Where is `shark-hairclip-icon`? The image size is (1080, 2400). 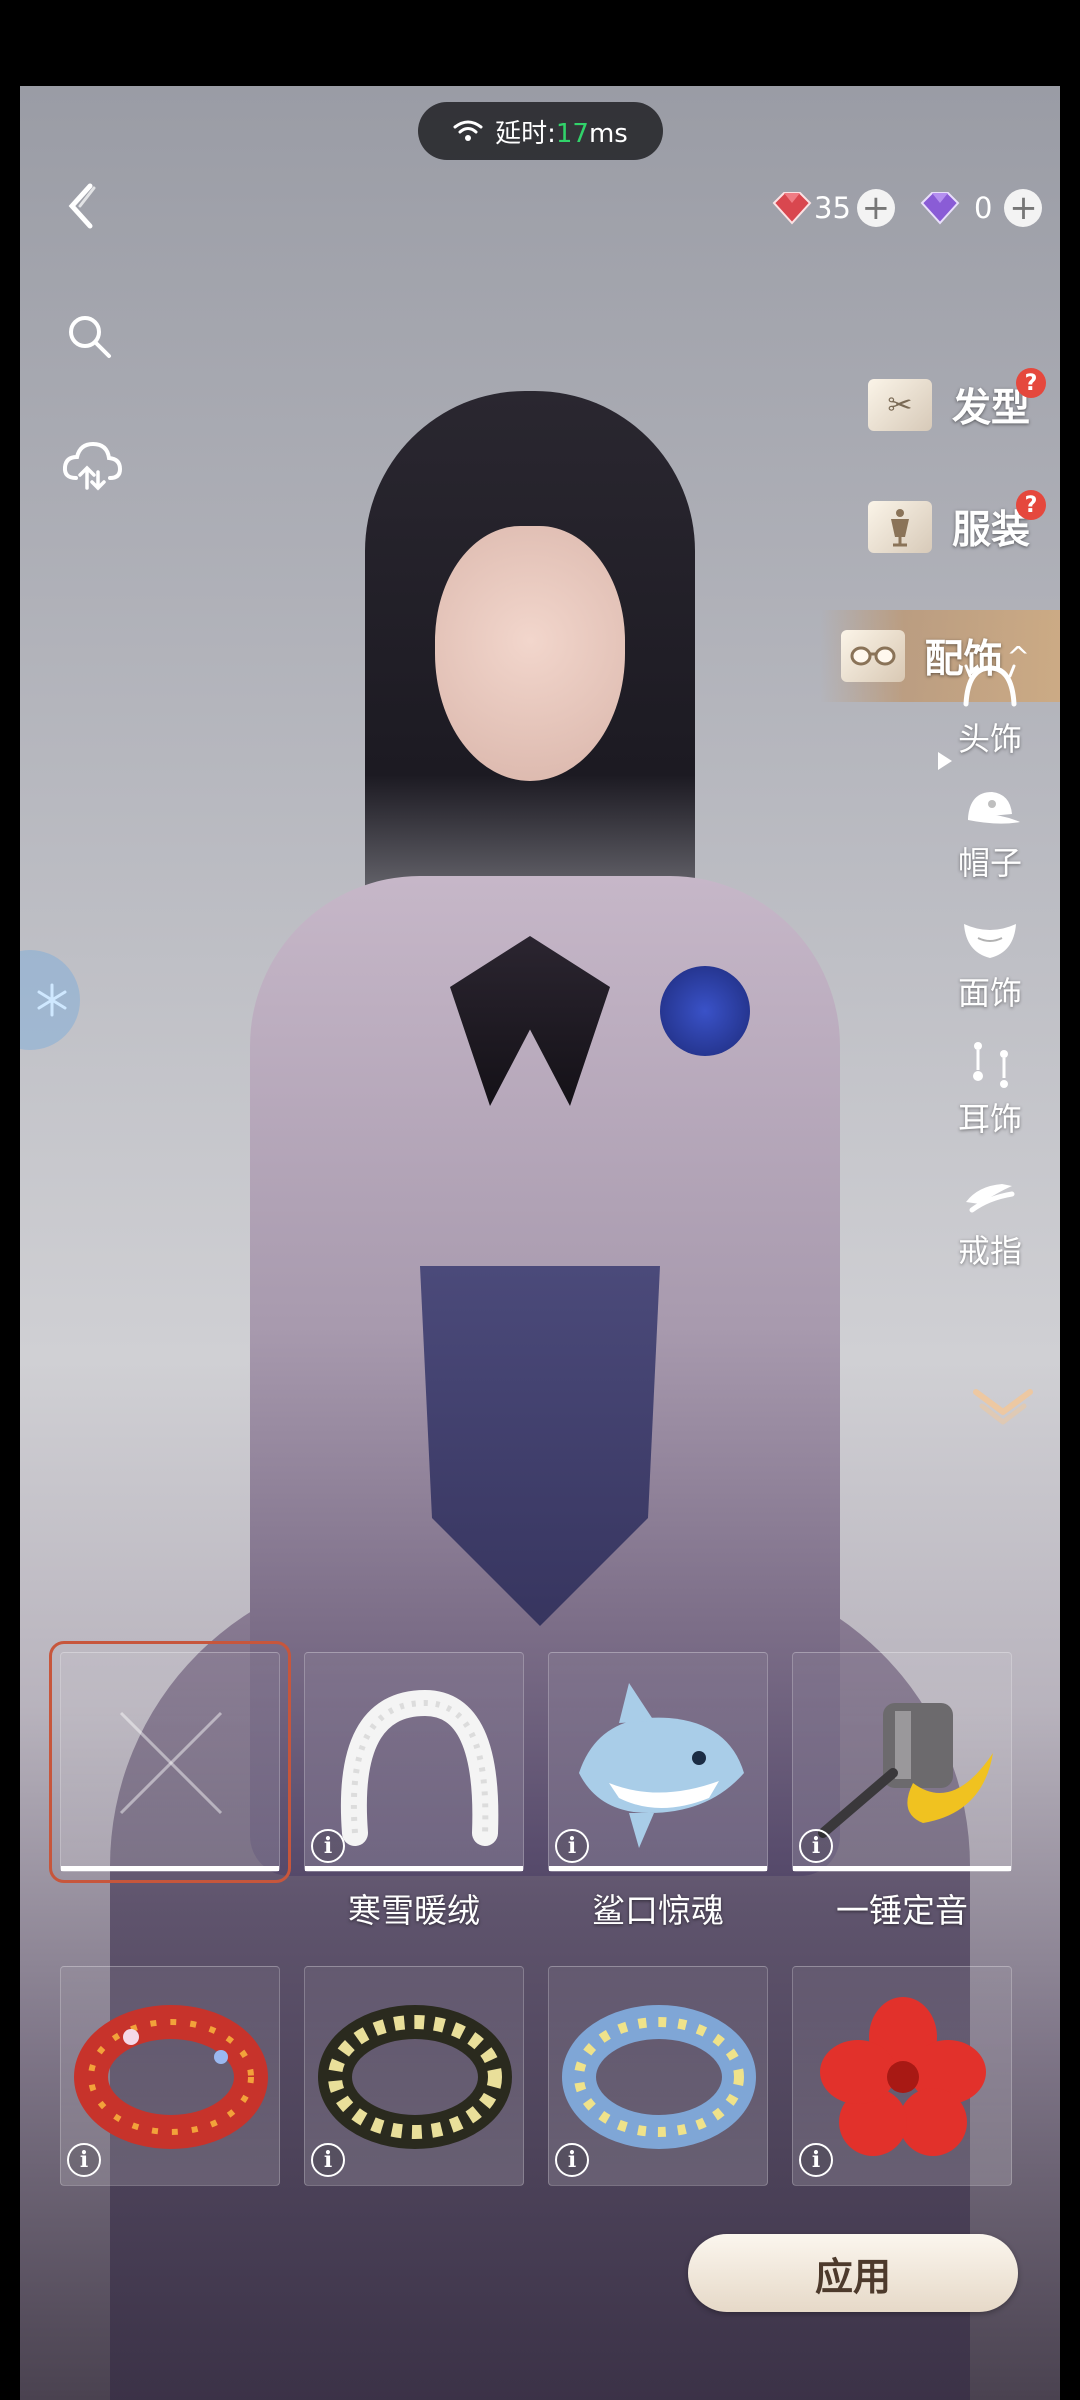 shark-hairclip-icon is located at coordinates (661, 1765).